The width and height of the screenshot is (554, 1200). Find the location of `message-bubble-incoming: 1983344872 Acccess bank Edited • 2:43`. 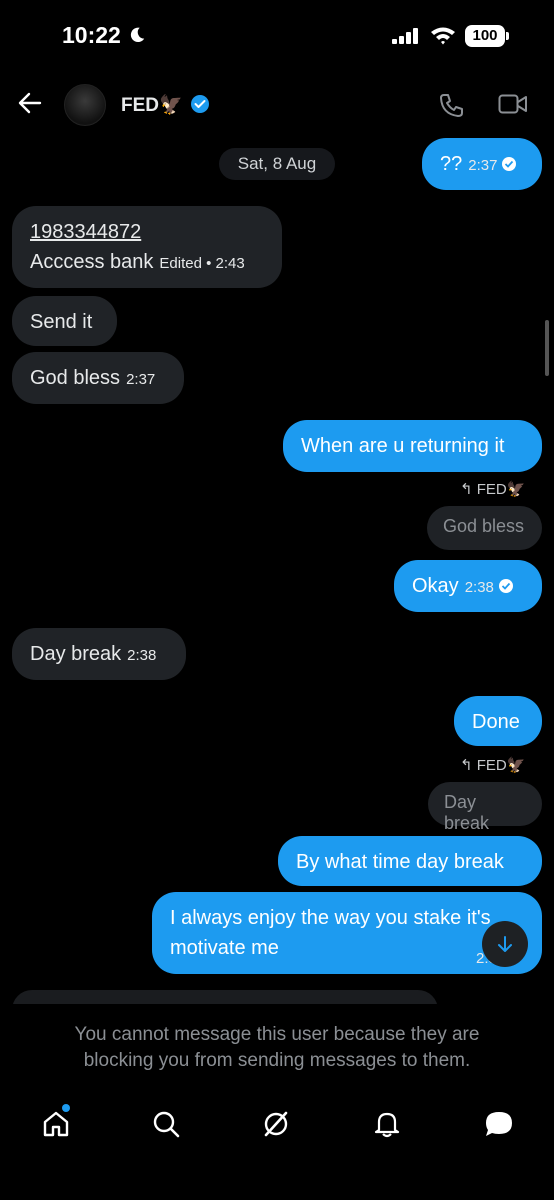

message-bubble-incoming: 1983344872 Acccess bank Edited • 2:43 is located at coordinates (147, 247).